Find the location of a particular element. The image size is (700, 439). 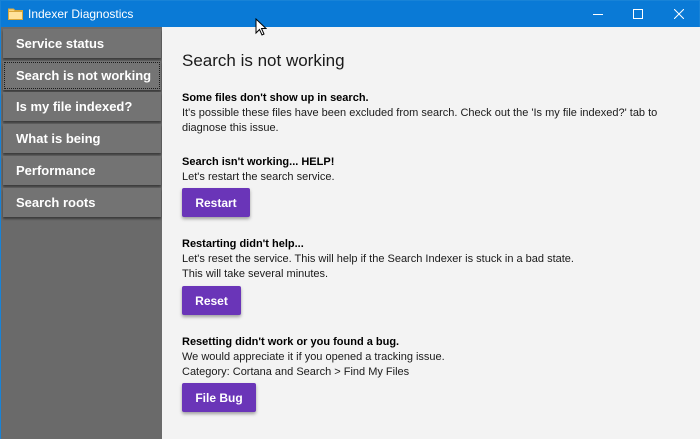

sidebar-item-is-my-file-indexed: Is my file indexed? is located at coordinates (82, 106).